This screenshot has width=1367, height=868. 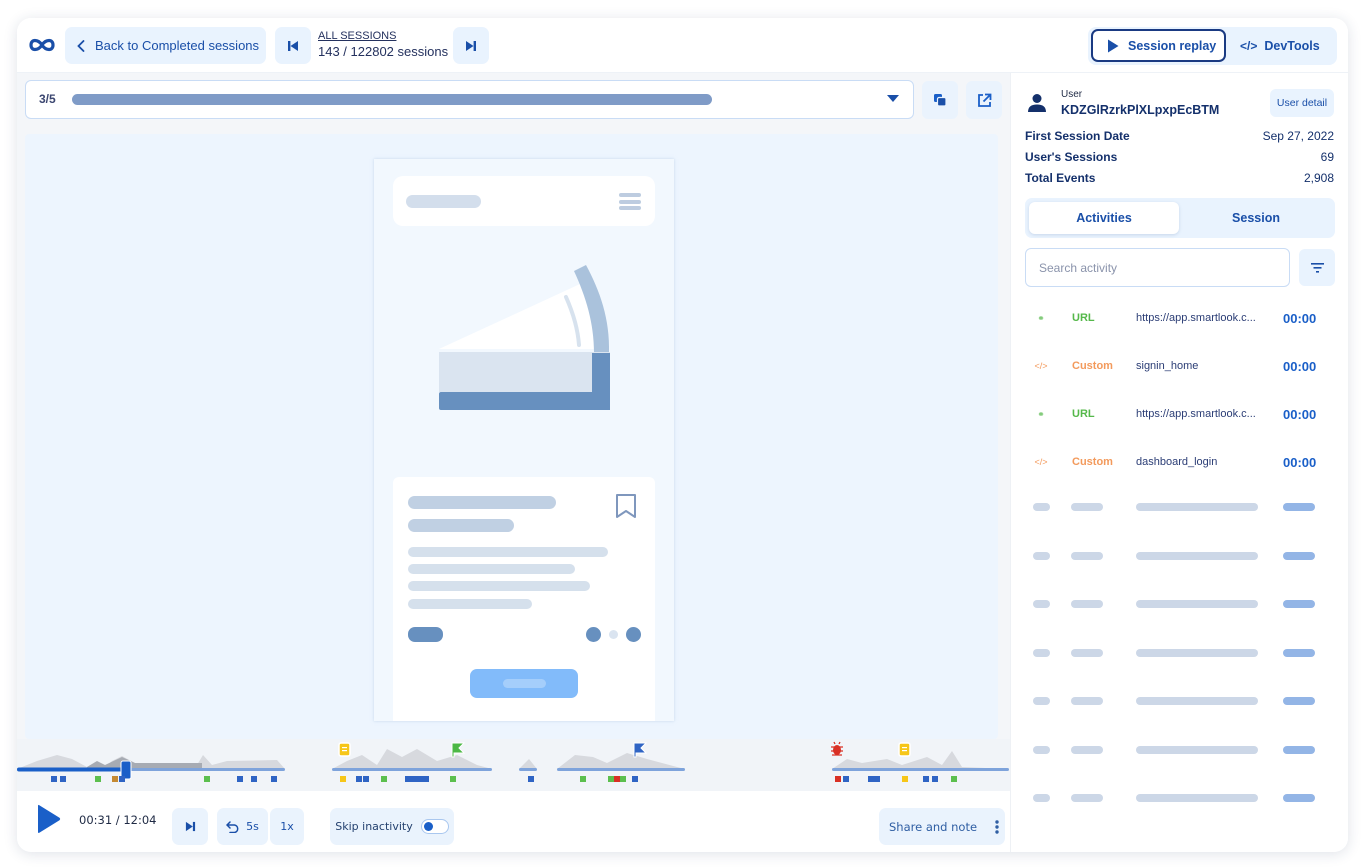 What do you see at coordinates (1302, 103) in the screenshot?
I see `user-detail-button: User detail` at bounding box center [1302, 103].